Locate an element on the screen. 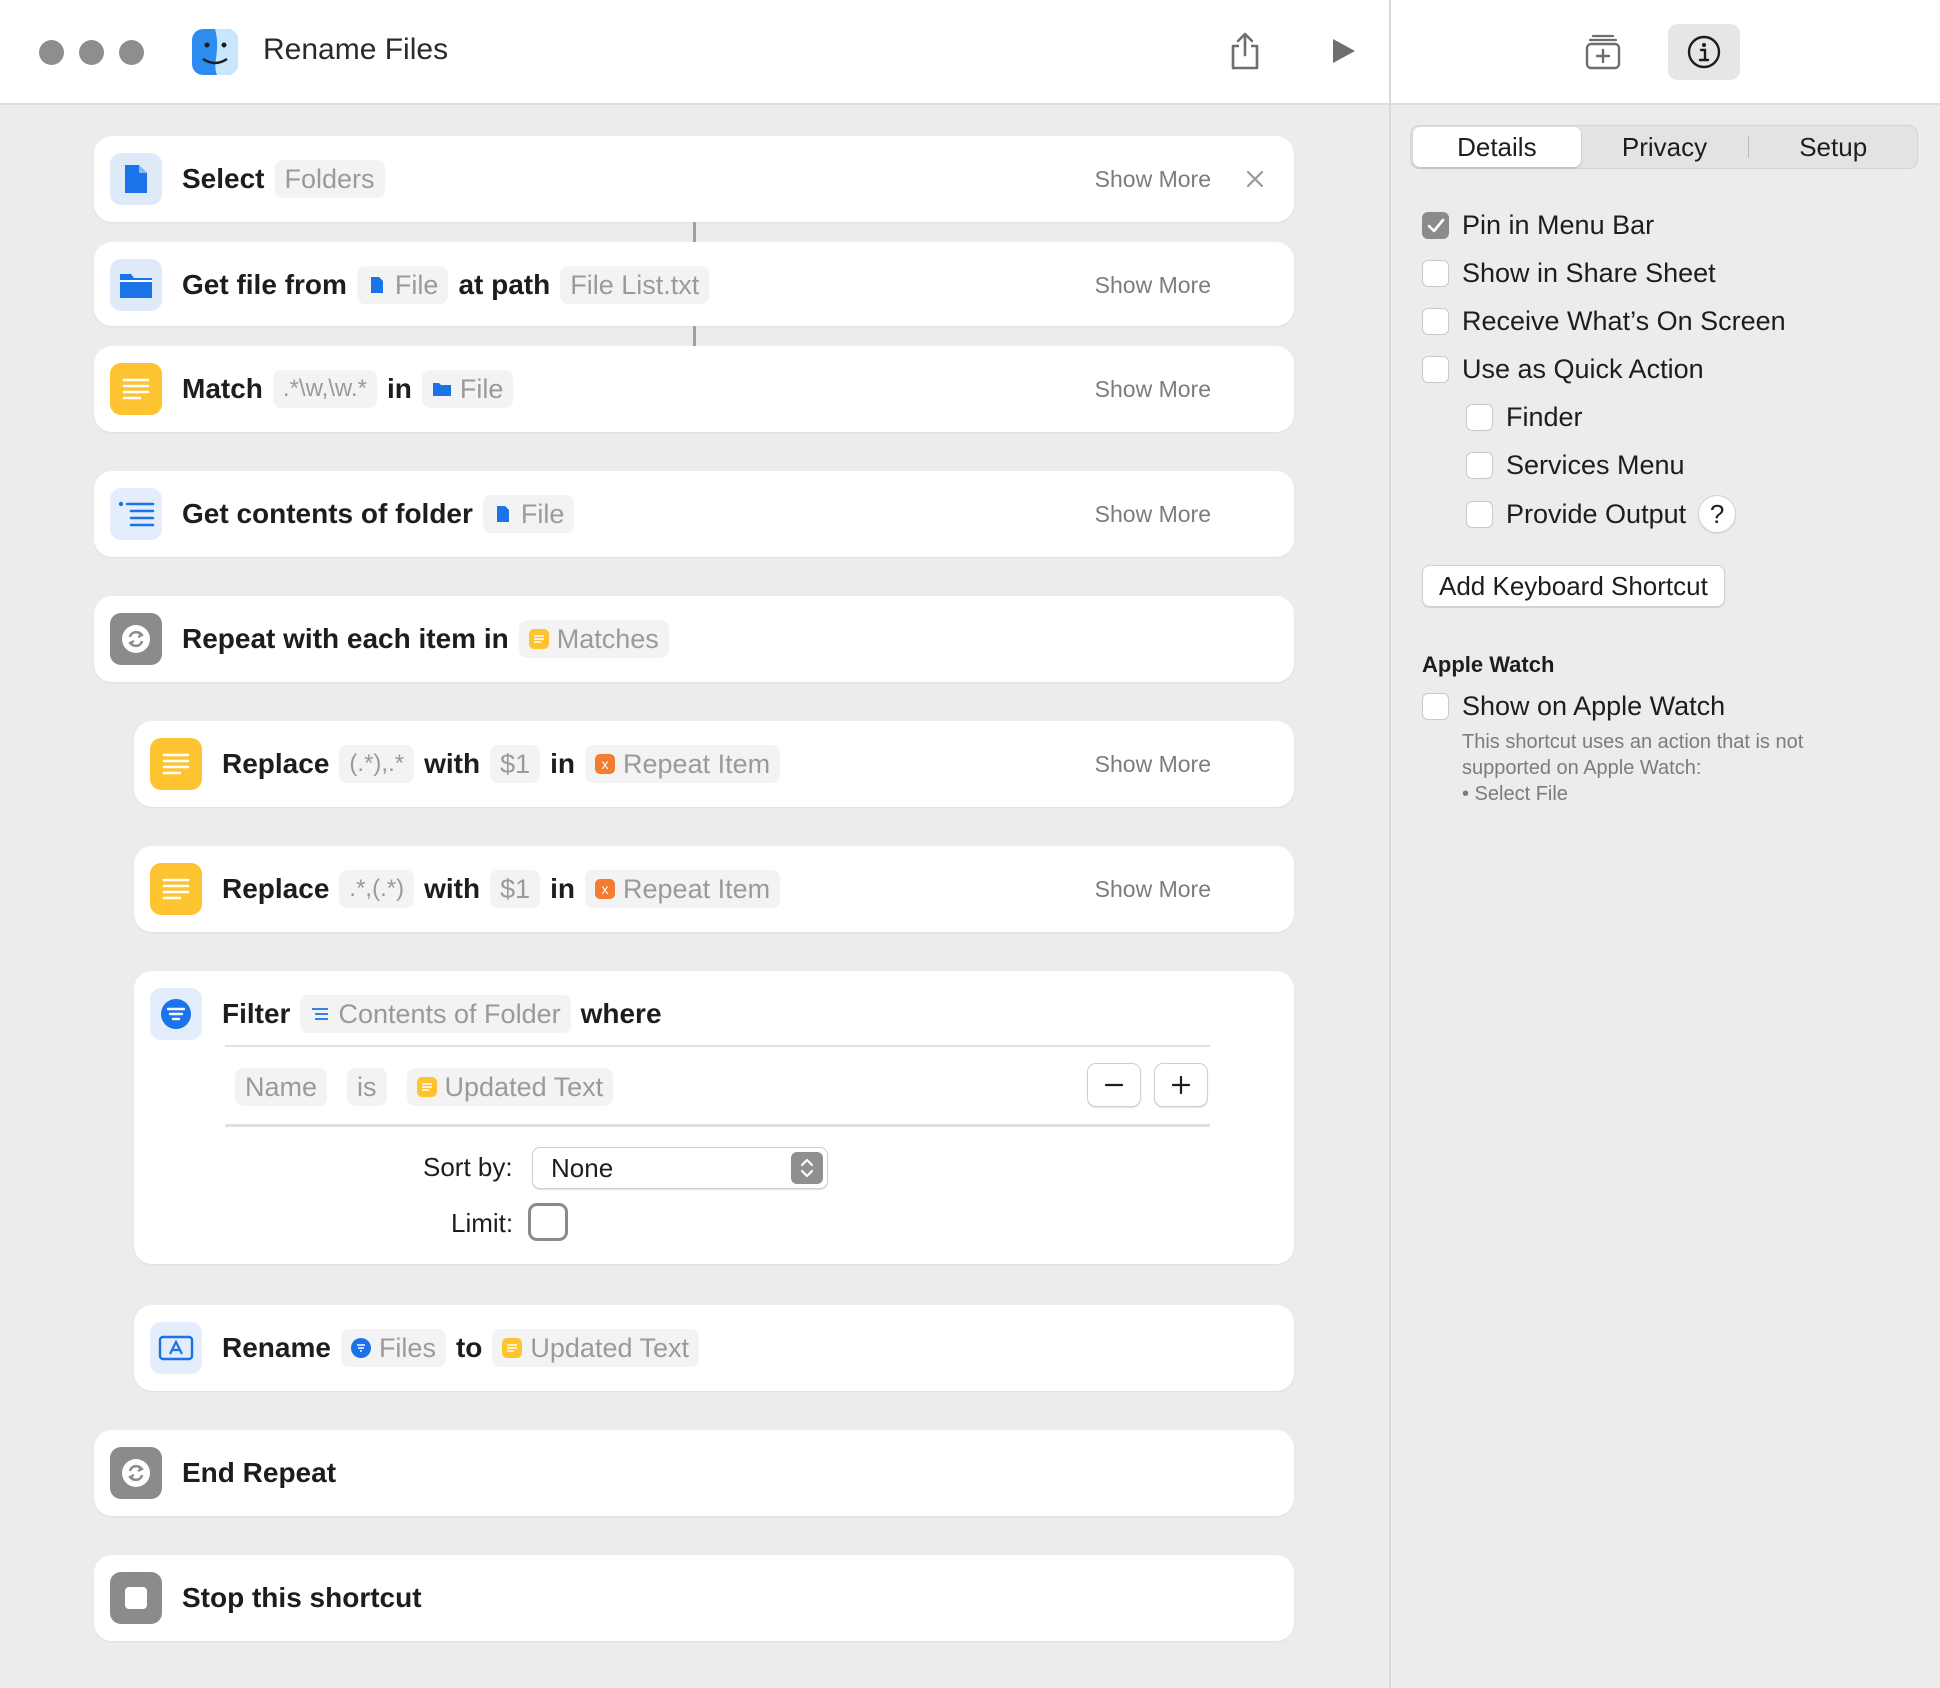 This screenshot has width=1940, height=1688. action-filter: Filter Contents of Folder where is located at coordinates (714, 1117).